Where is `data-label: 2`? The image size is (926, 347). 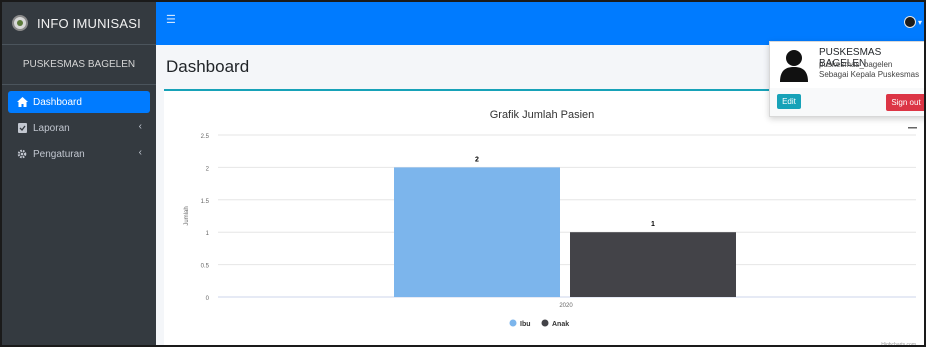 data-label: 2 is located at coordinates (477, 159).